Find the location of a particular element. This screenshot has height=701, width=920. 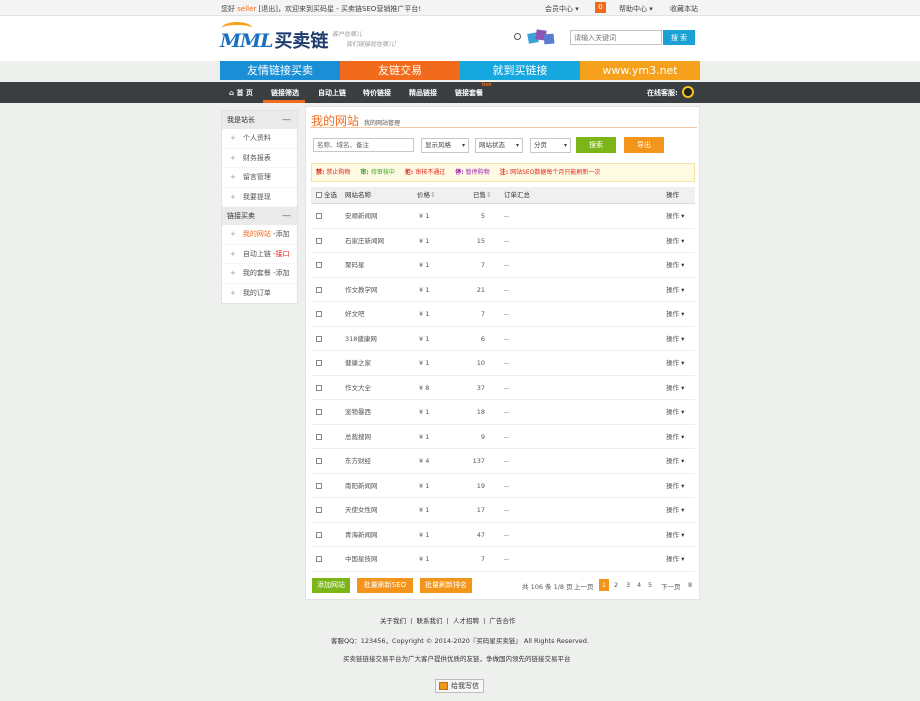

qq-icon is located at coordinates (688, 92).